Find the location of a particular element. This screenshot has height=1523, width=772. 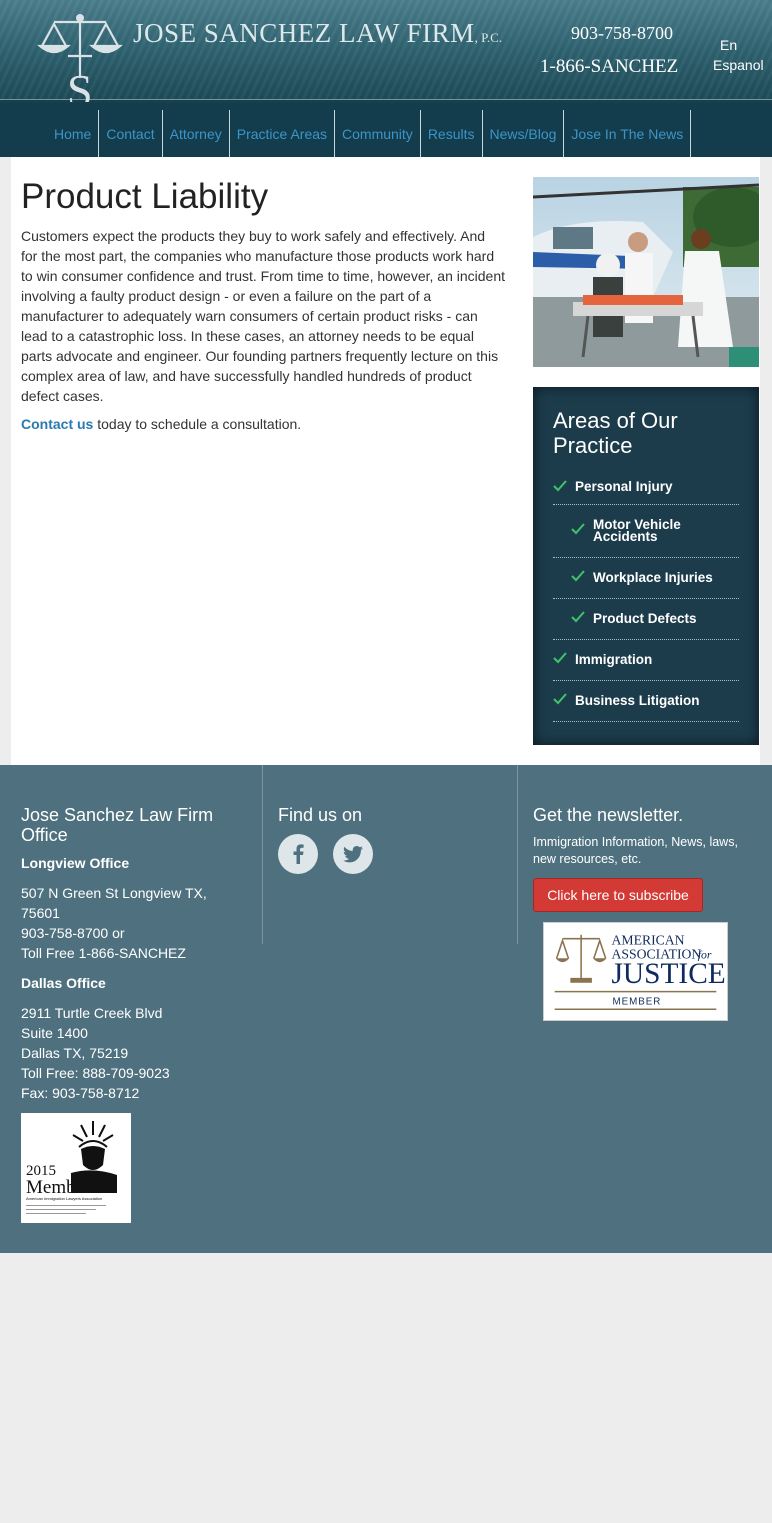

practice-area-product-defects: Product Defects is located at coordinates (646, 619).